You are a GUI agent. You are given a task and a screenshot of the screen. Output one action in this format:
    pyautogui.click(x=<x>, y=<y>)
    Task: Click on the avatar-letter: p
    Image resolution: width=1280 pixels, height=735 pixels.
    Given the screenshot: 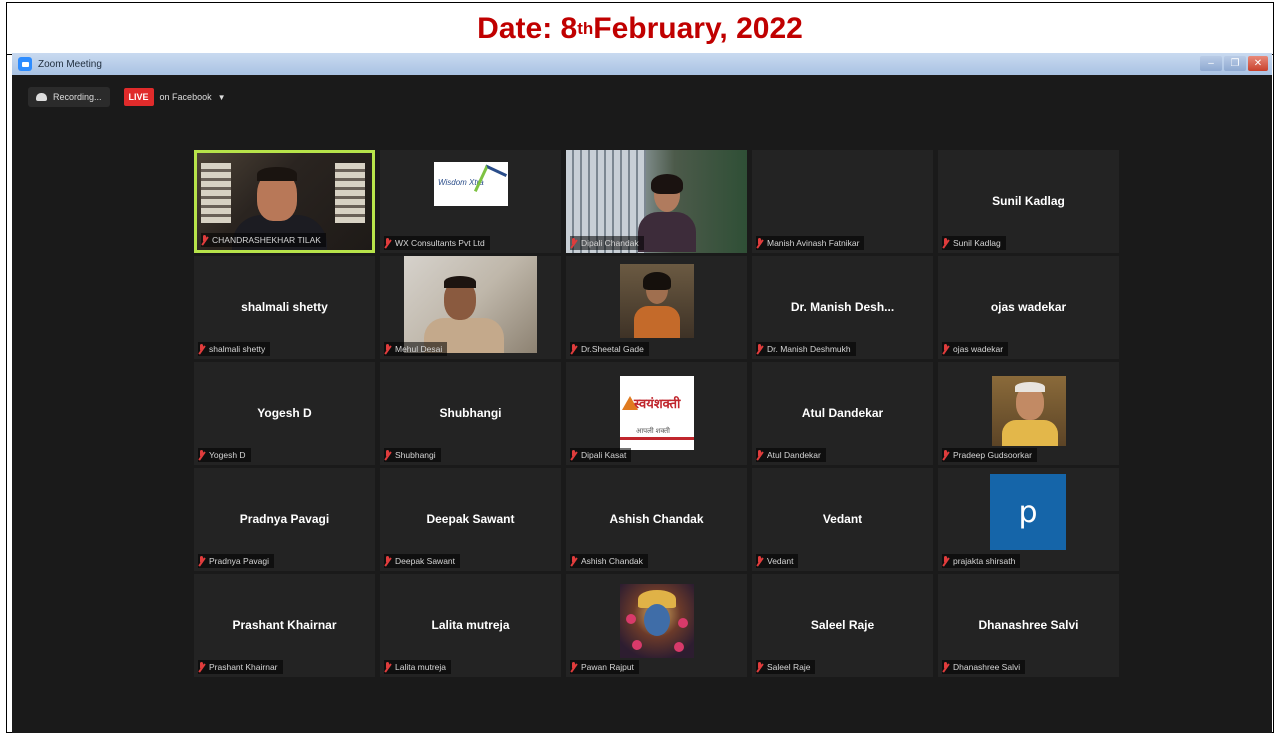 What is the action you would take?
    pyautogui.click(x=1028, y=512)
    